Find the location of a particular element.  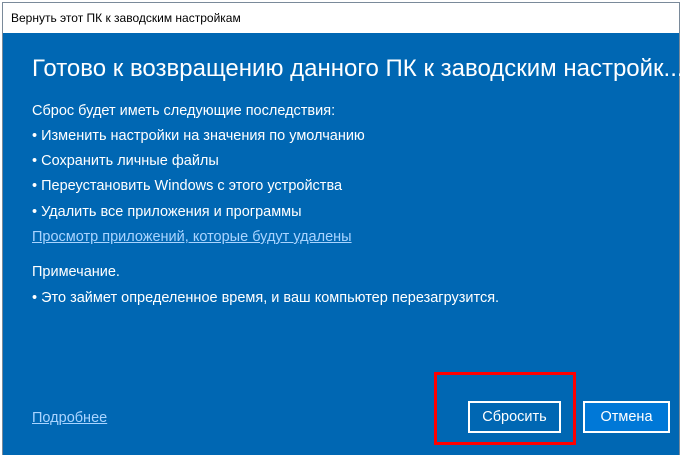

cancel-button: Отмена is located at coordinates (626, 417).